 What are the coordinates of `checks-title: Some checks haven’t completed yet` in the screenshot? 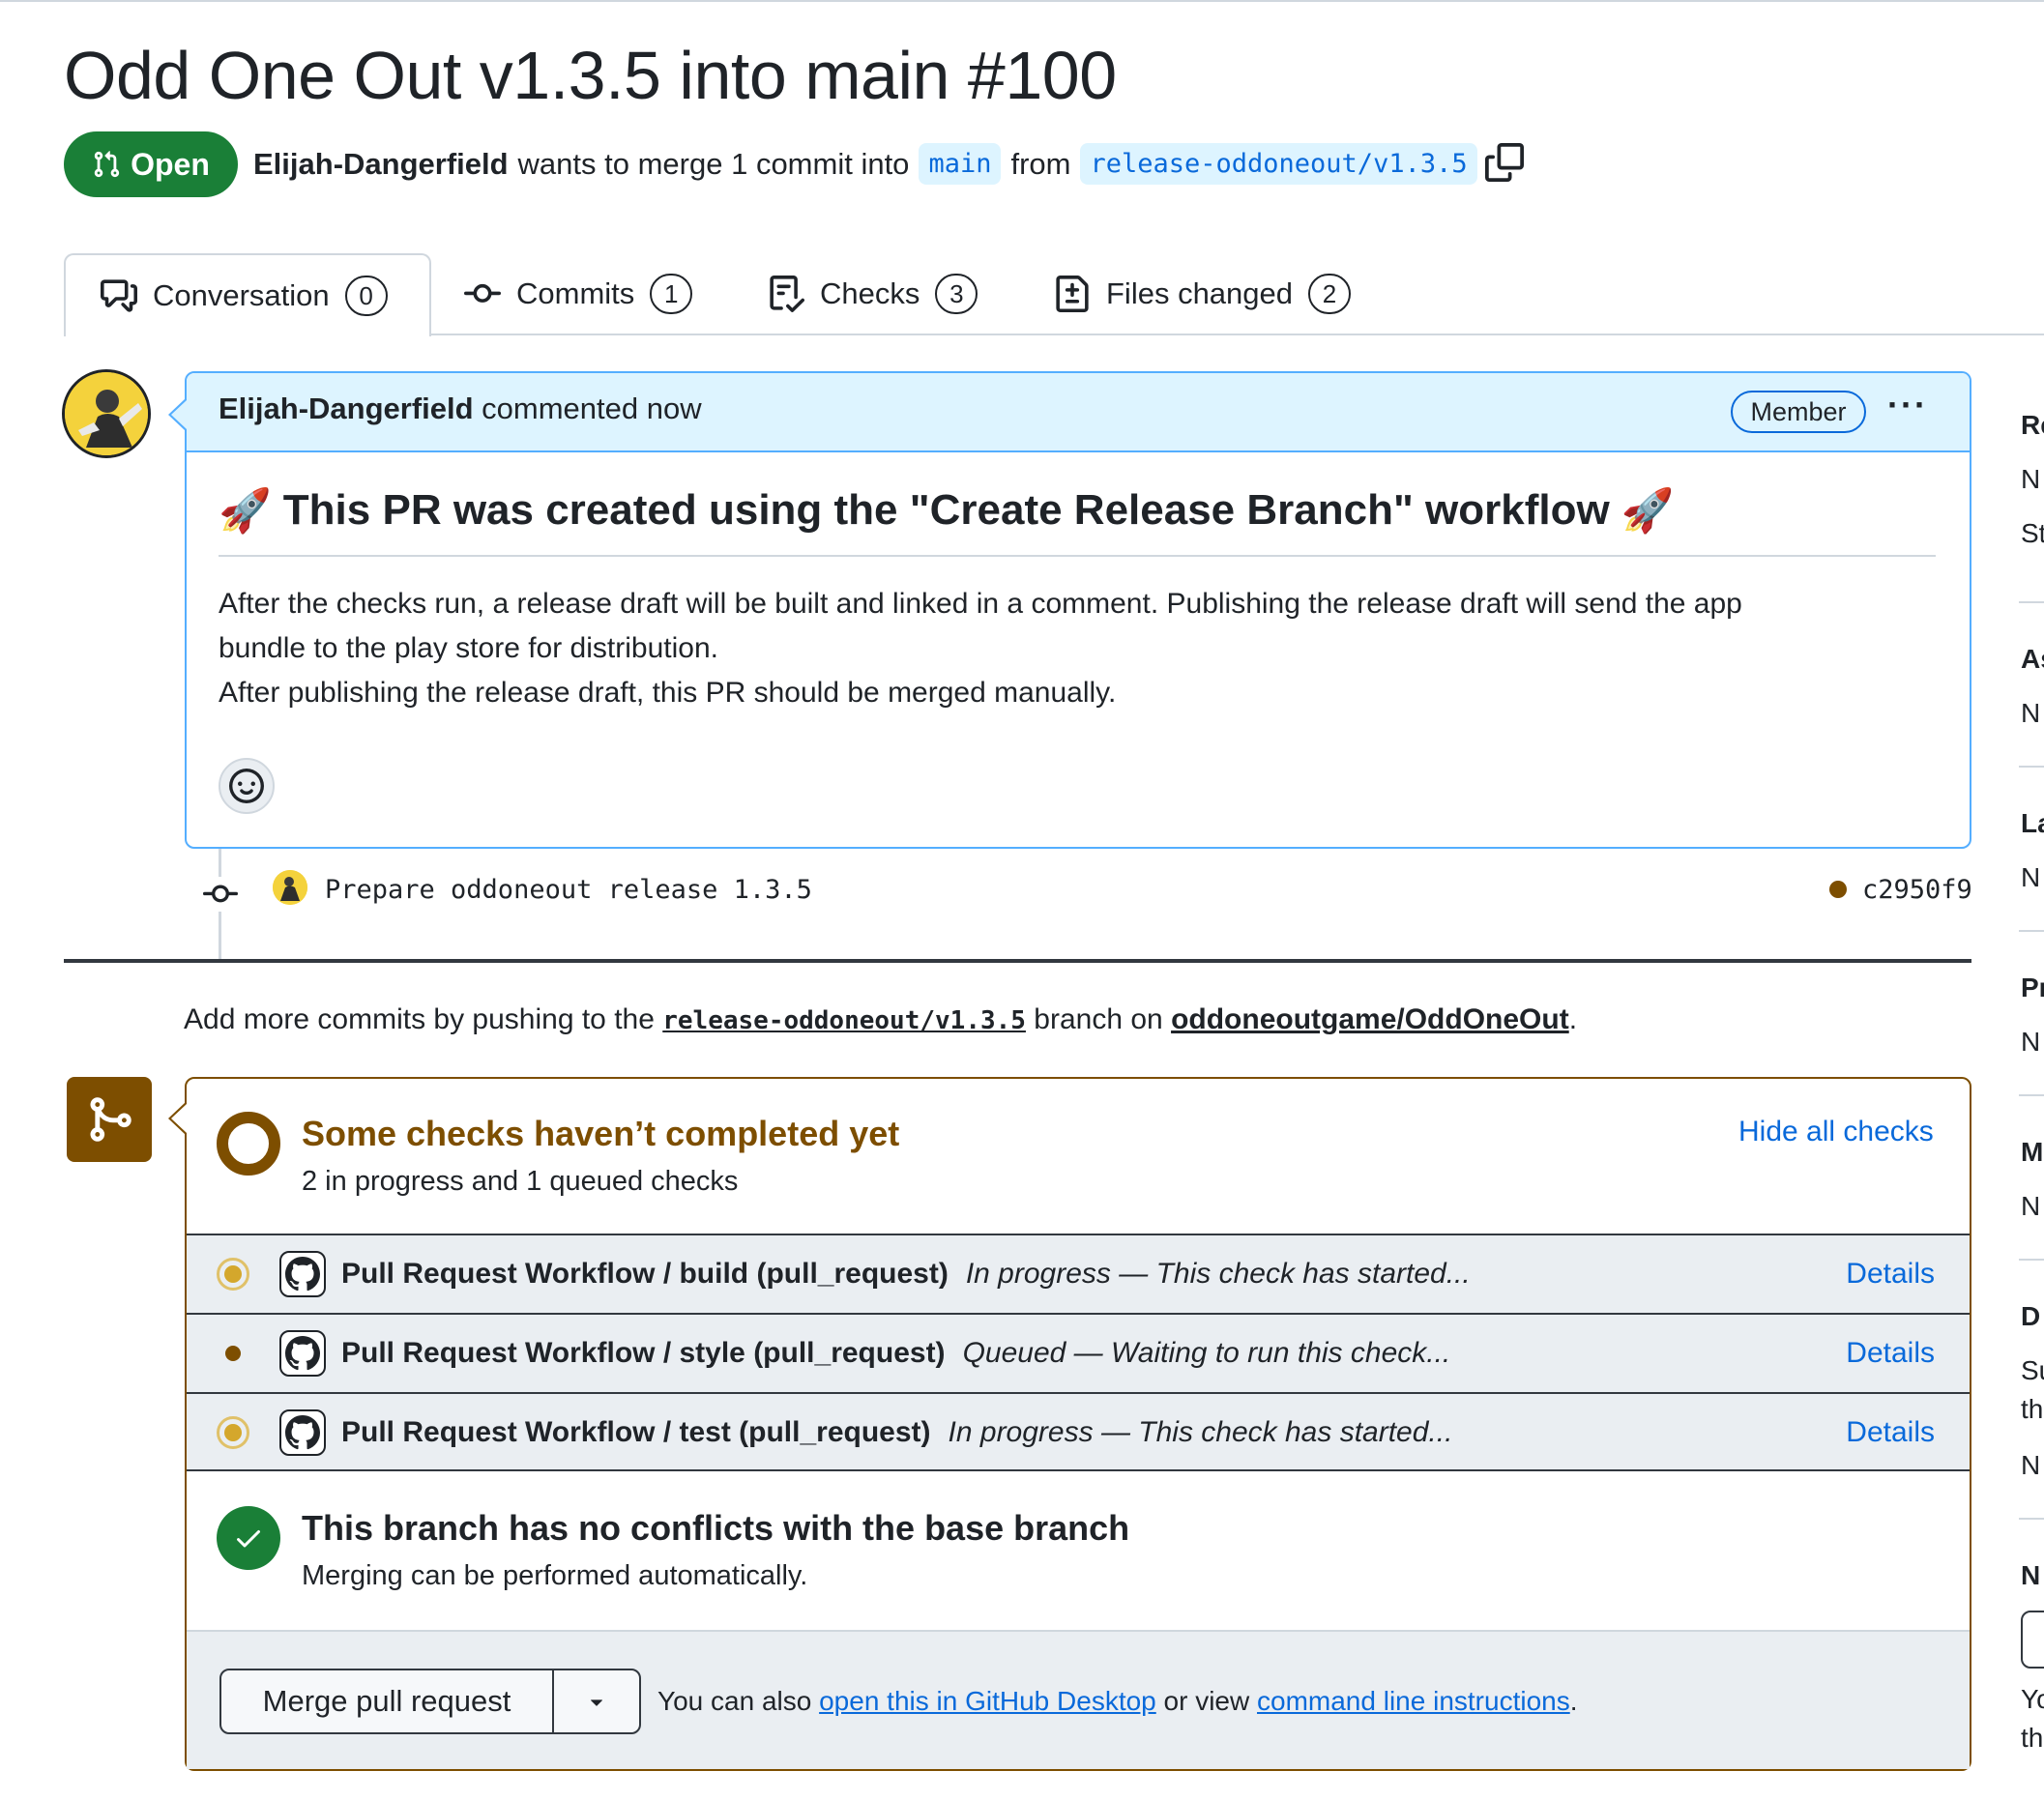 It's located at (601, 1134).